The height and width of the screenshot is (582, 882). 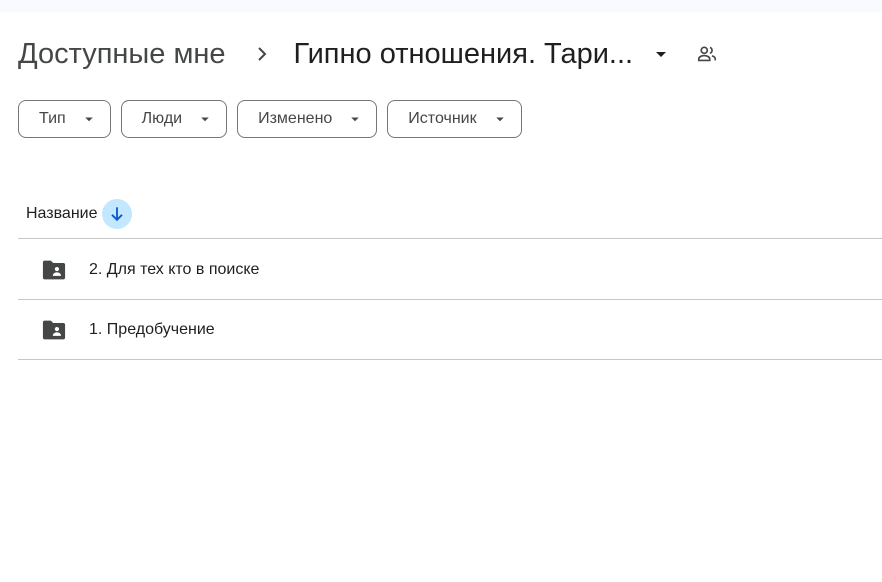 I want to click on filter-source-chip: Источник, so click(x=454, y=119).